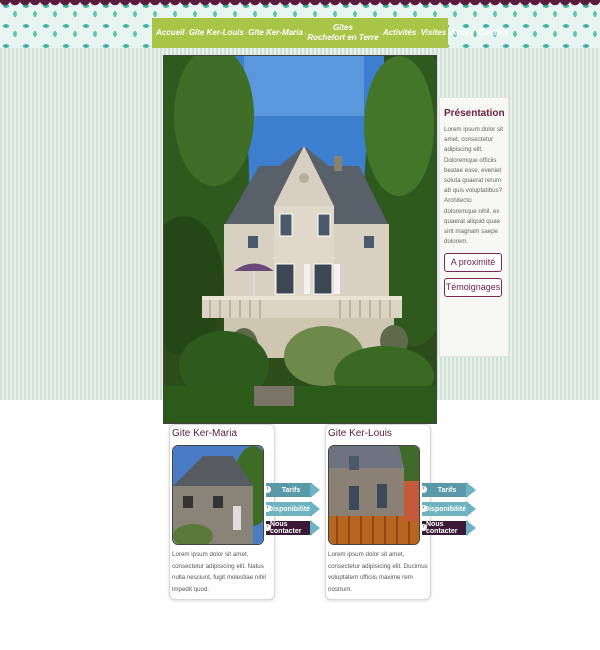 The height and width of the screenshot is (650, 600). Describe the element at coordinates (493, 33) in the screenshot. I see `nav-item-contact: Contact` at that location.